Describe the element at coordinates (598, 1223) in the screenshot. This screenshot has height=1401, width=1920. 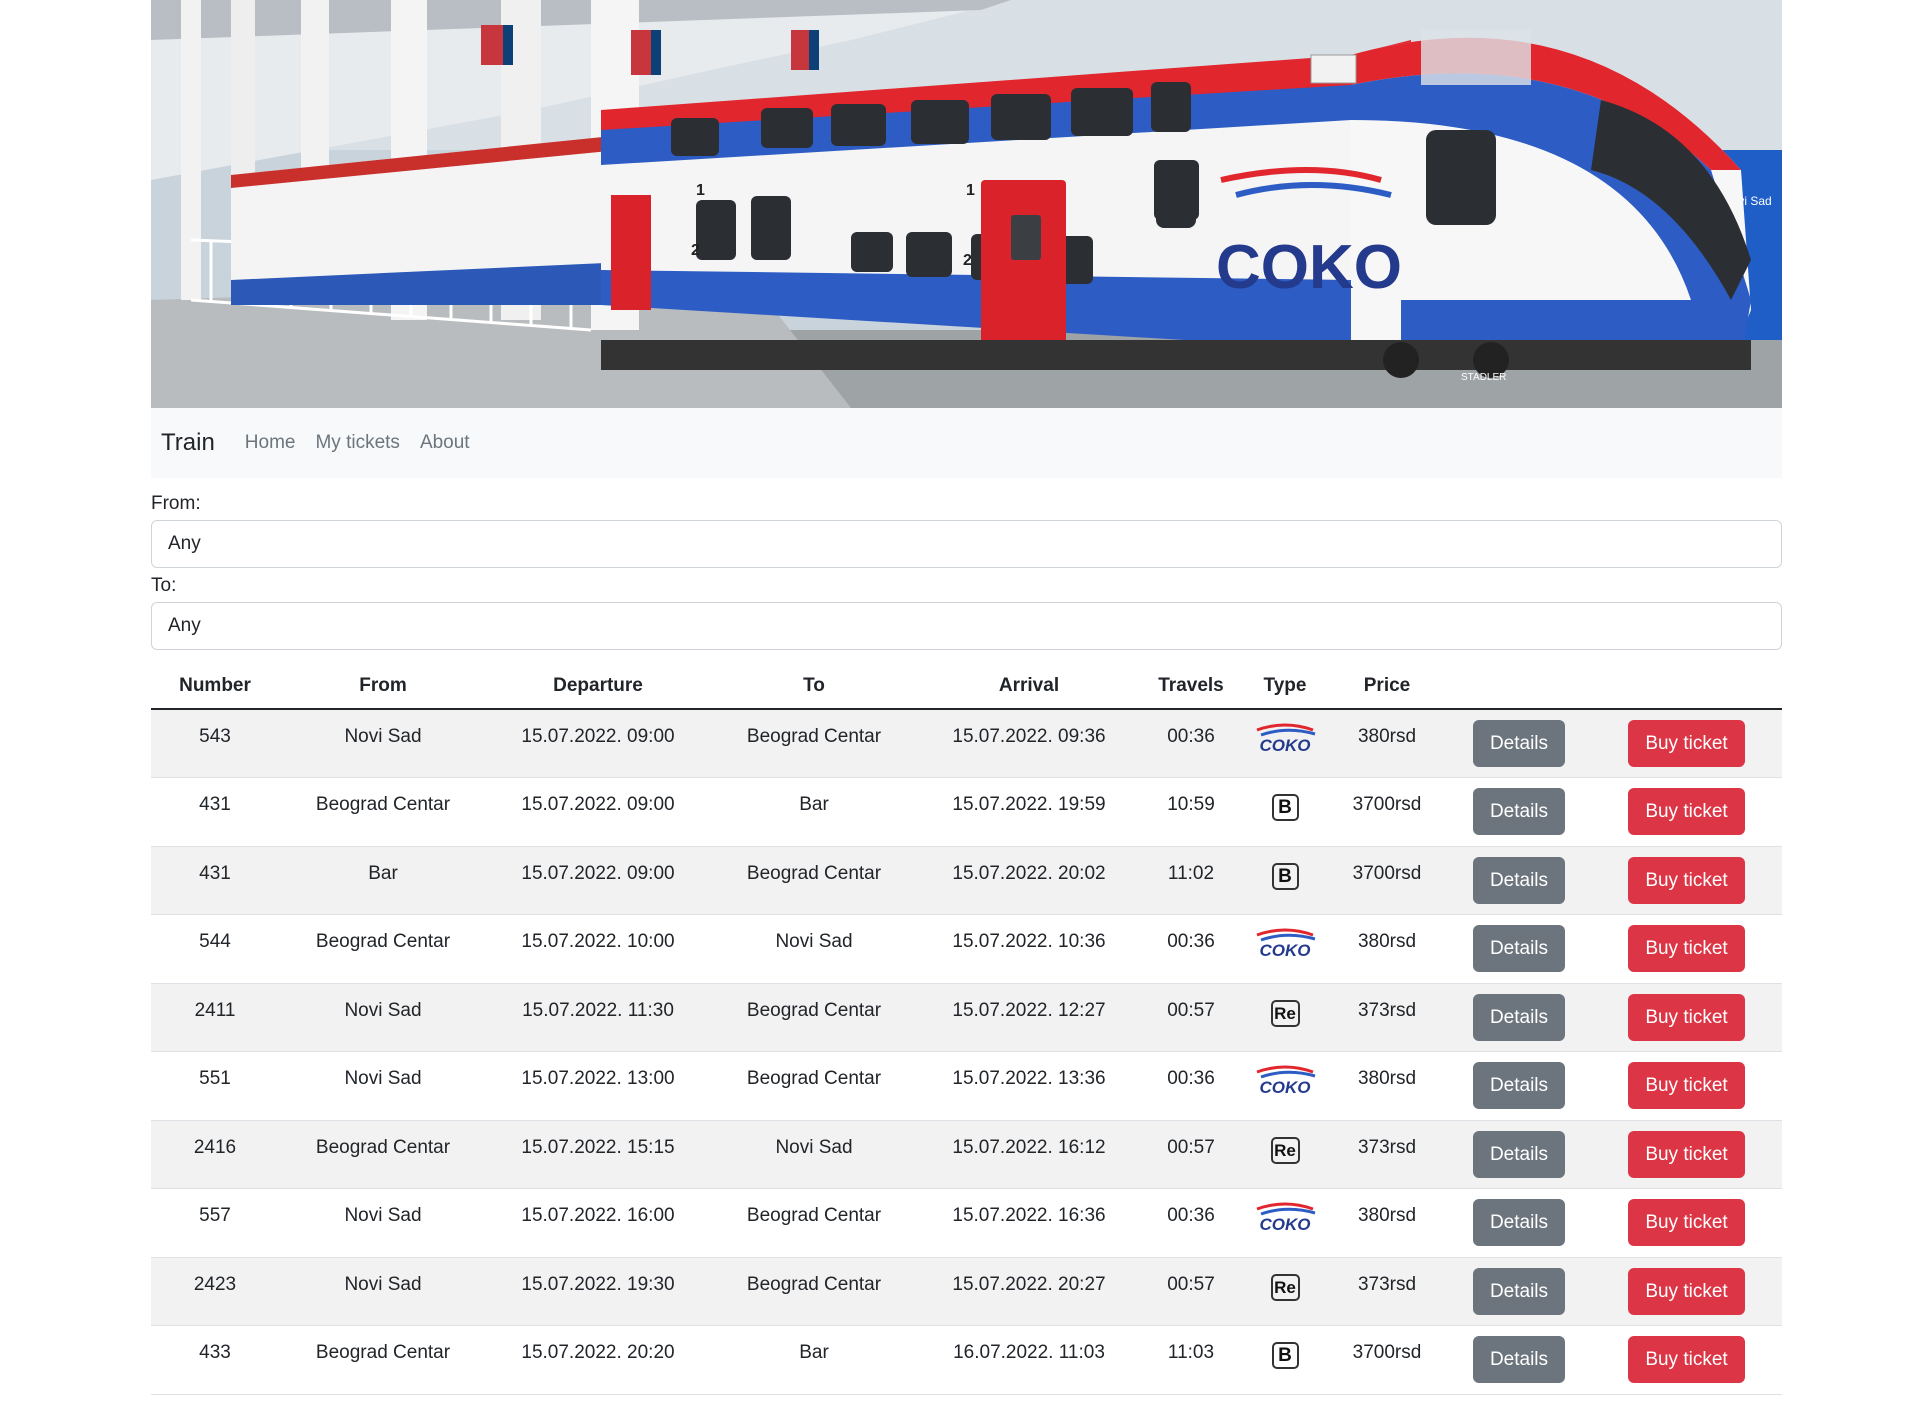
I see `cell-departure: 15.07.2022. 16:00` at that location.